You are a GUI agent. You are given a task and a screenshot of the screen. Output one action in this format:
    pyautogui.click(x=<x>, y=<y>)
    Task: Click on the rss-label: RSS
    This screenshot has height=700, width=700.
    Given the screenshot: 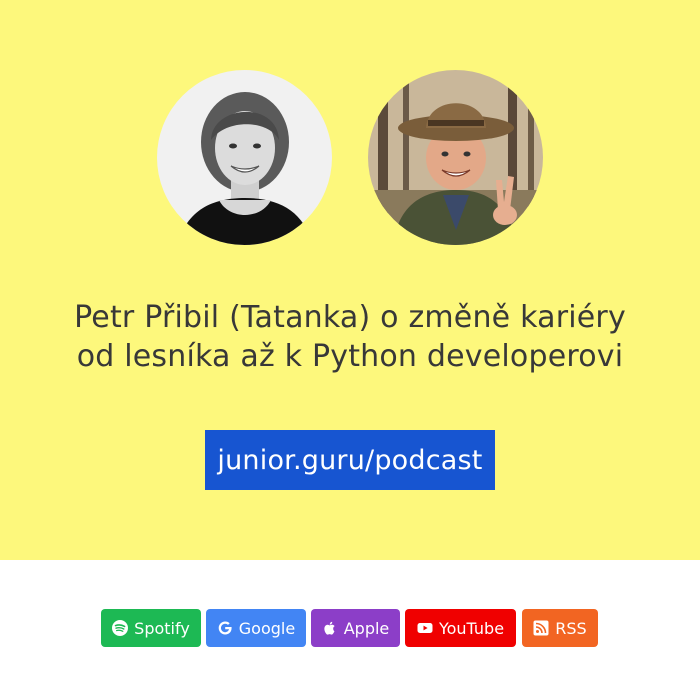 What is the action you would take?
    pyautogui.click(x=571, y=628)
    